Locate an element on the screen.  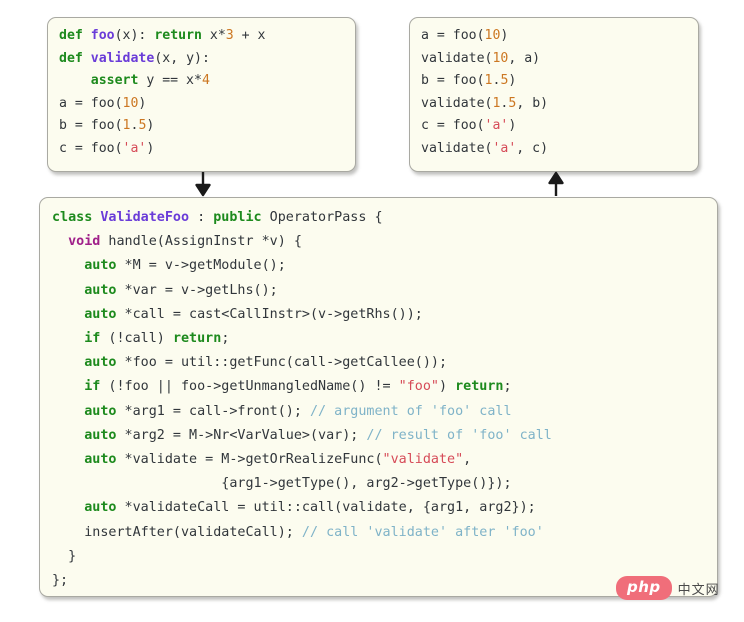
code-line: if (!call) return; is located at coordinates (157, 339).